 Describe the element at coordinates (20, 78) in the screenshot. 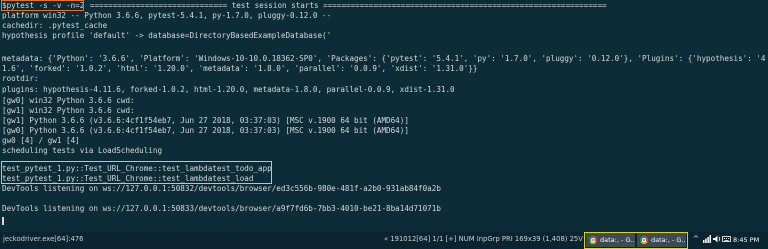

I see `output-line: rootdir:` at that location.